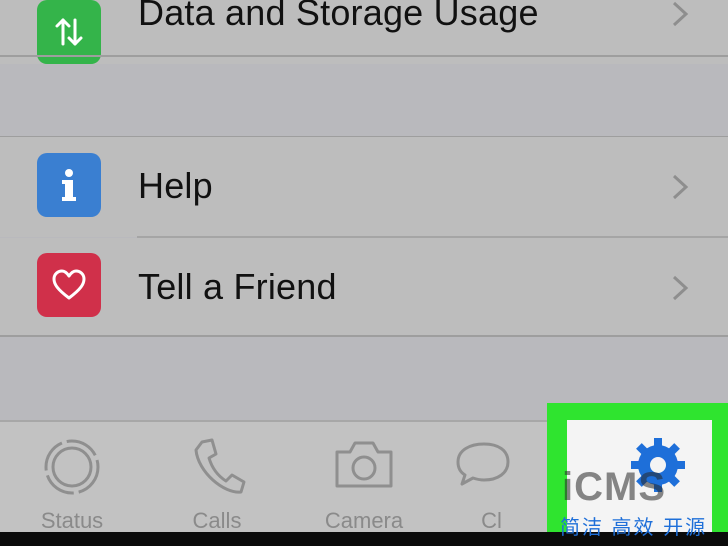 This screenshot has height=546, width=728. Describe the element at coordinates (217, 520) in the screenshot. I see `tab-calls-label: Calls` at that location.